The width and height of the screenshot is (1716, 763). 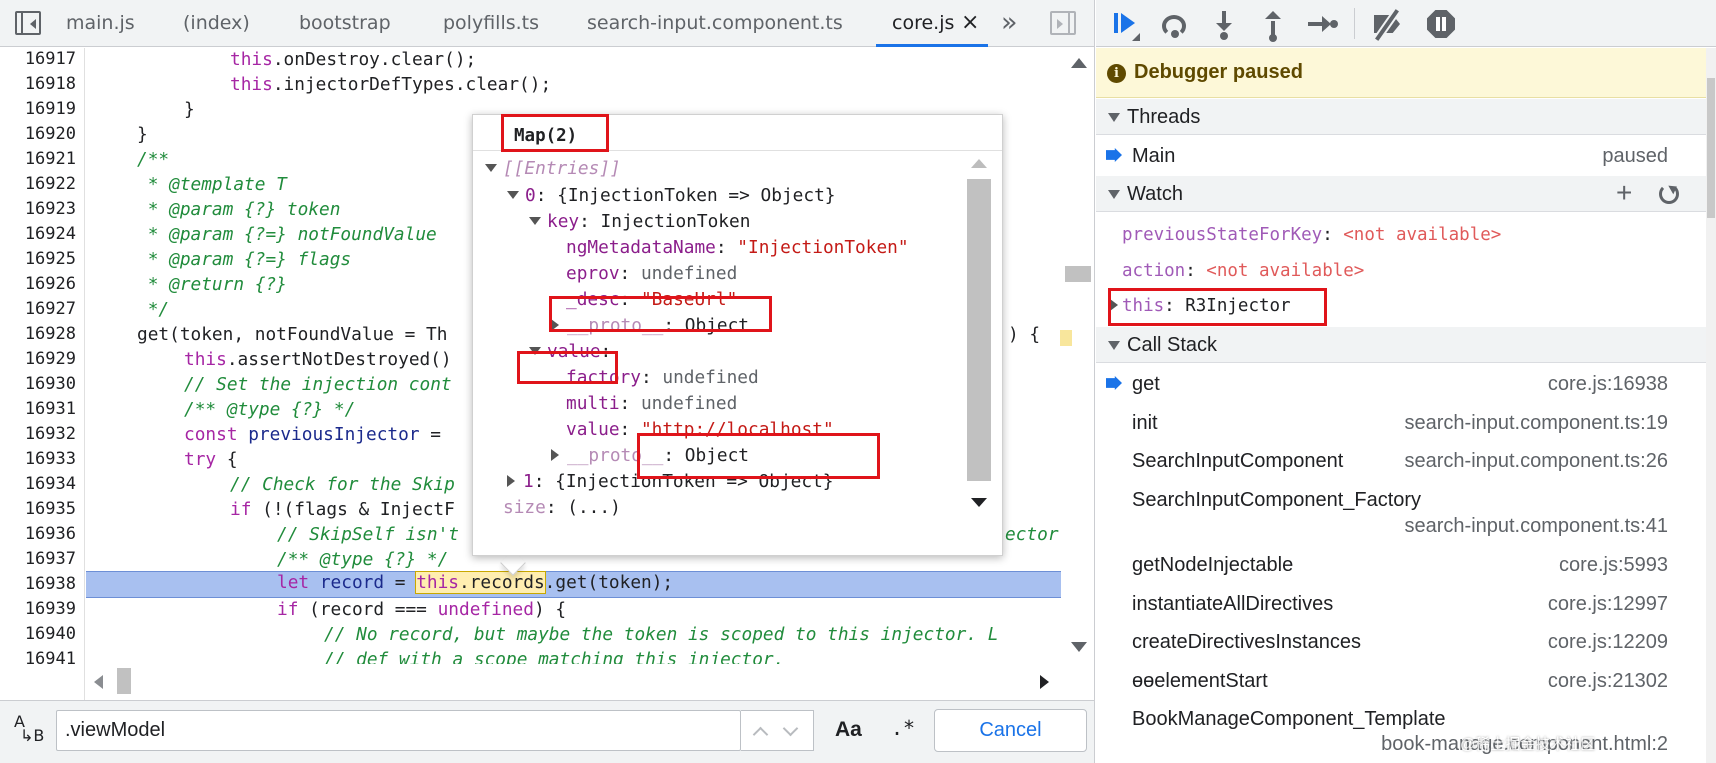 What do you see at coordinates (1401, 641) in the screenshot?
I see `call-frame: createDirectivesInstances core.js:12209` at bounding box center [1401, 641].